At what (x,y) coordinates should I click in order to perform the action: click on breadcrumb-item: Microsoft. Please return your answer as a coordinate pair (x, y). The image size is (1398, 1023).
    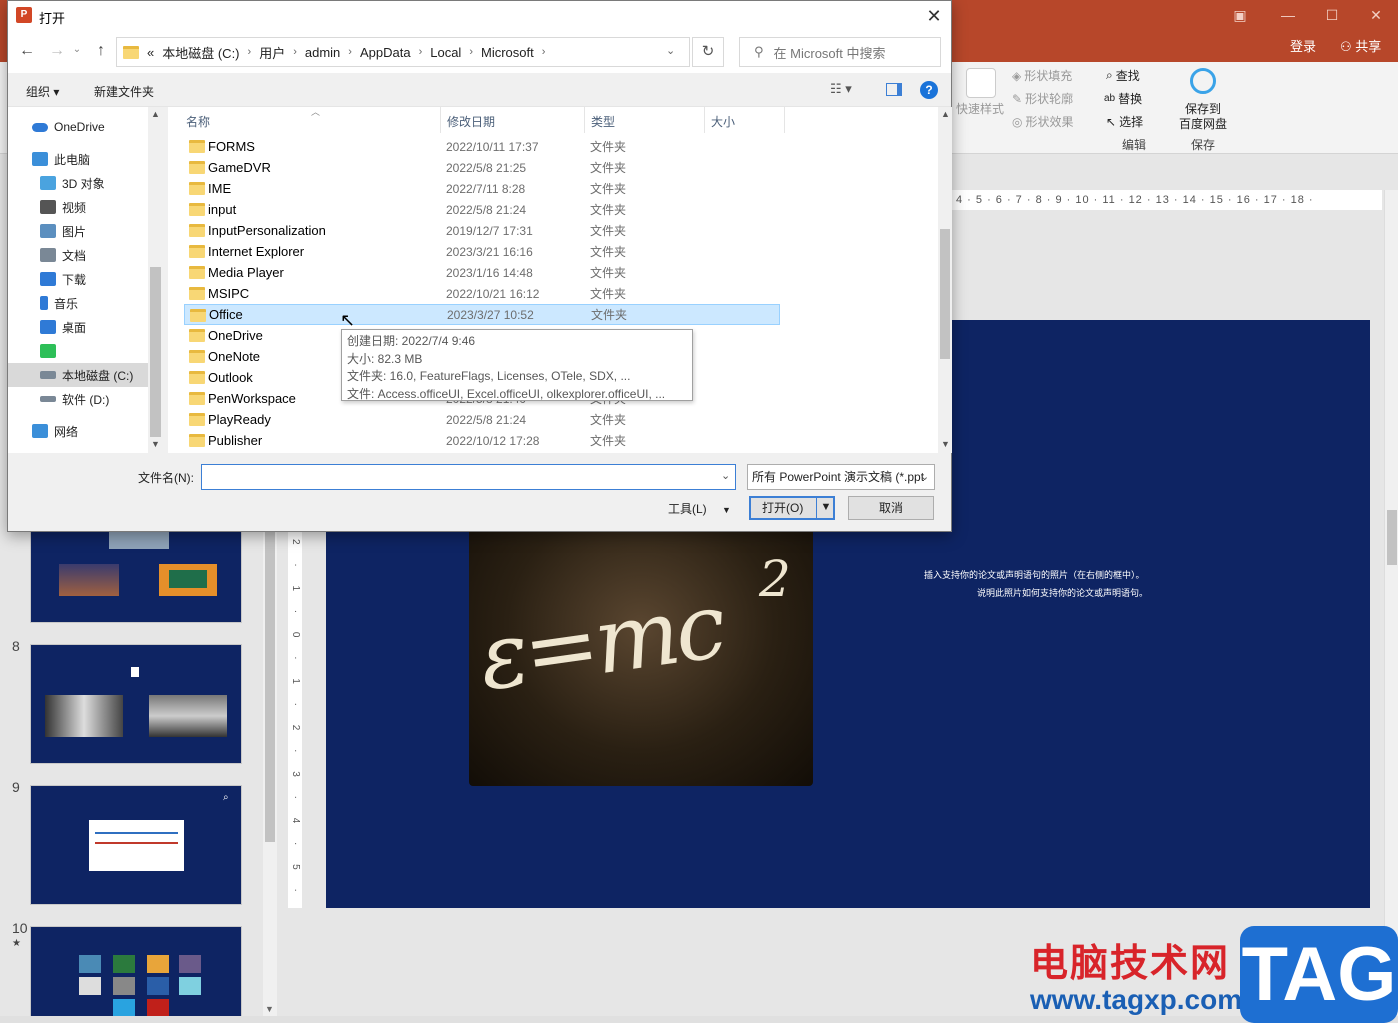
    Looking at the image, I should click on (507, 52).